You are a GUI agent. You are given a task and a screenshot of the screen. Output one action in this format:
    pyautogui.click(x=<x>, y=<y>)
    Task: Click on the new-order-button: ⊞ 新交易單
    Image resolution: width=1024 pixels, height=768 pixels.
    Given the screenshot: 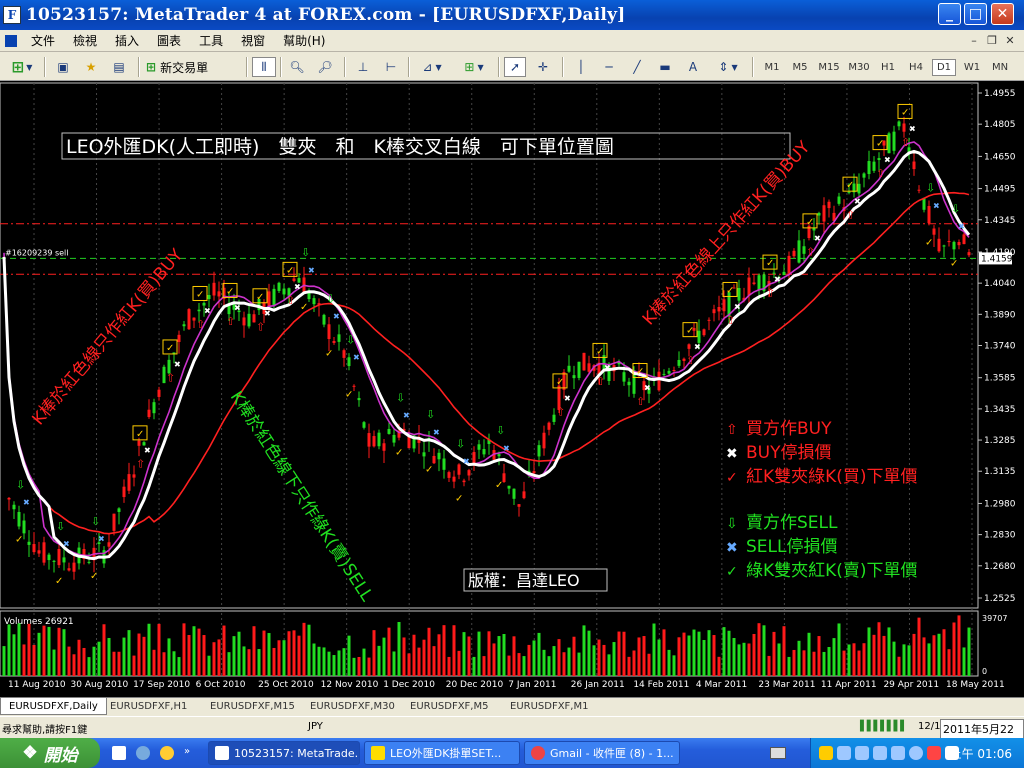 What is the action you would take?
    pyautogui.click(x=194, y=67)
    